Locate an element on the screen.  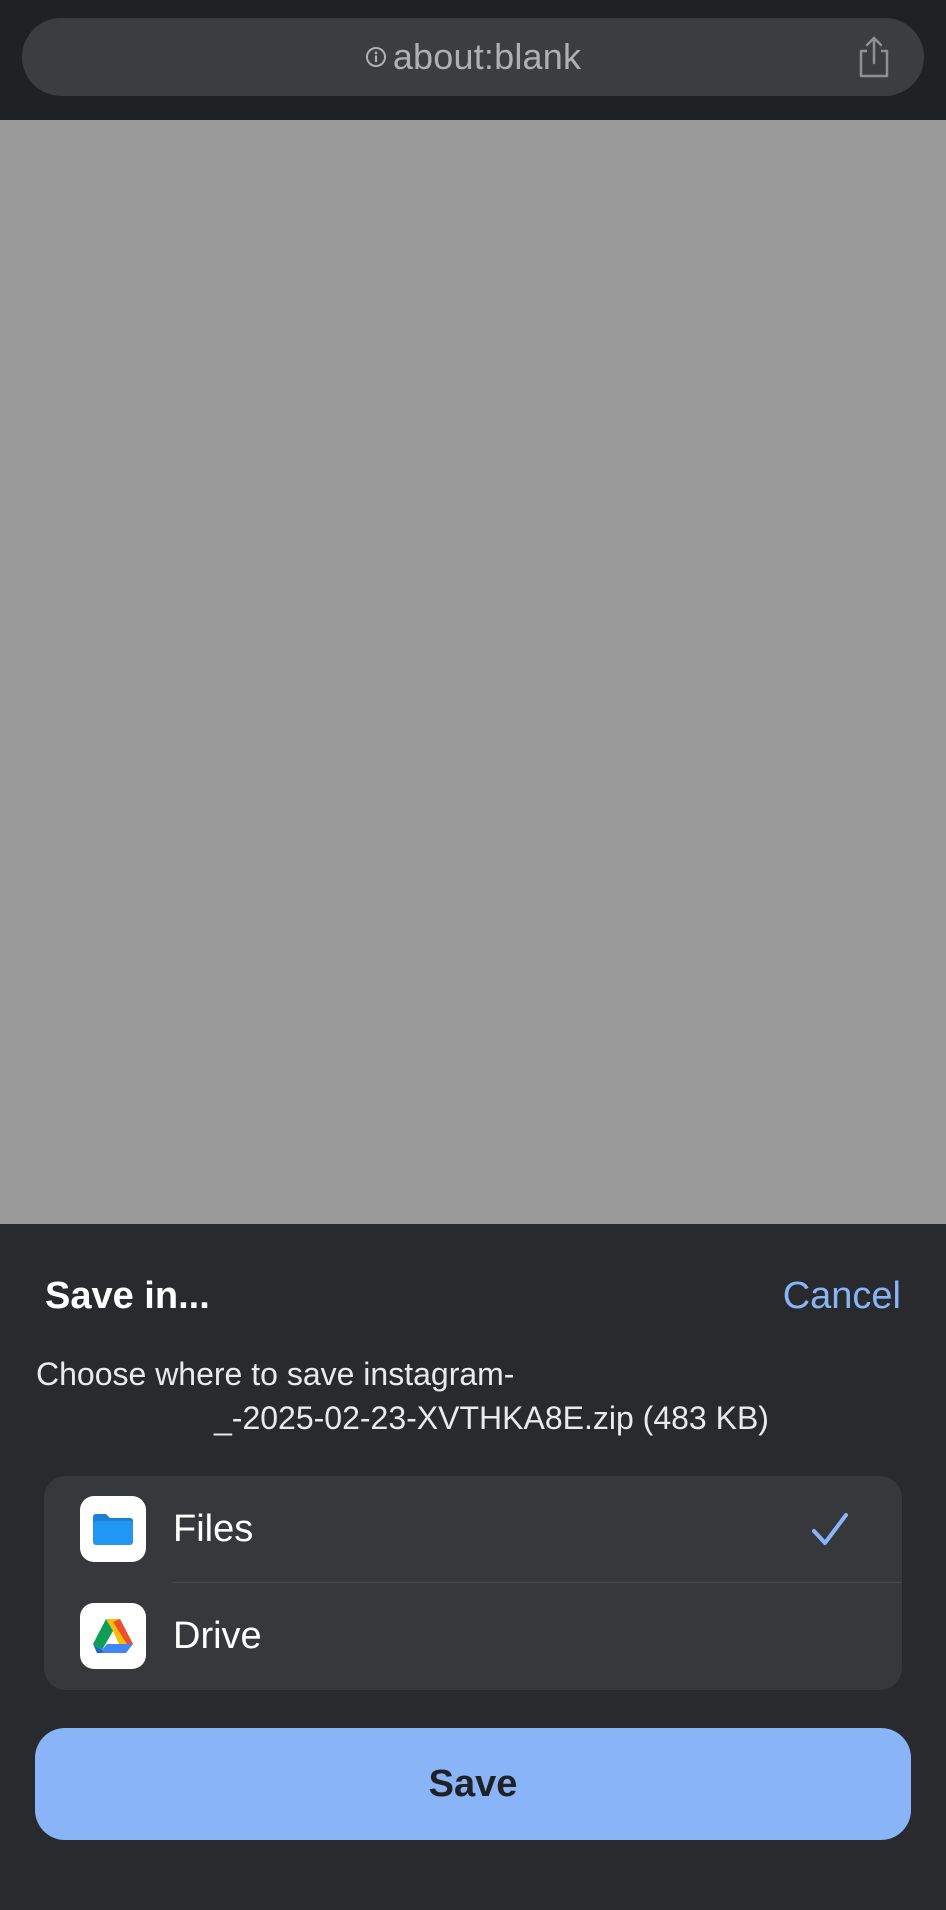
address-bar: about:blank is located at coordinates (473, 57).